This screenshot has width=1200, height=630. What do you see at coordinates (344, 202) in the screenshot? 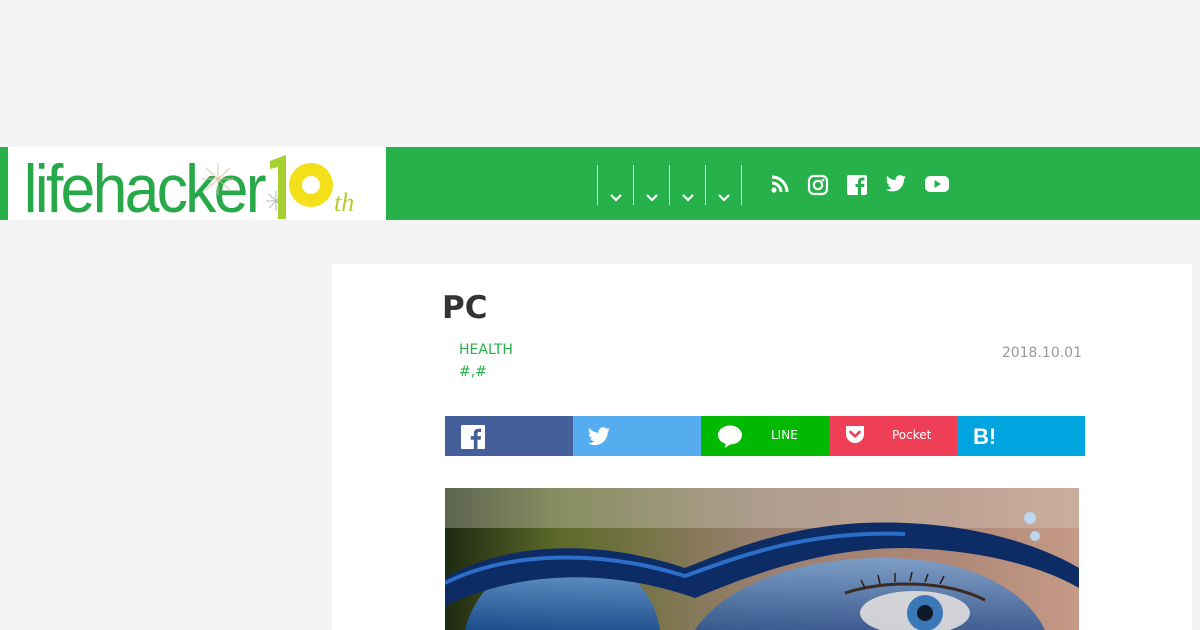
I see `svg-text: th` at bounding box center [344, 202].